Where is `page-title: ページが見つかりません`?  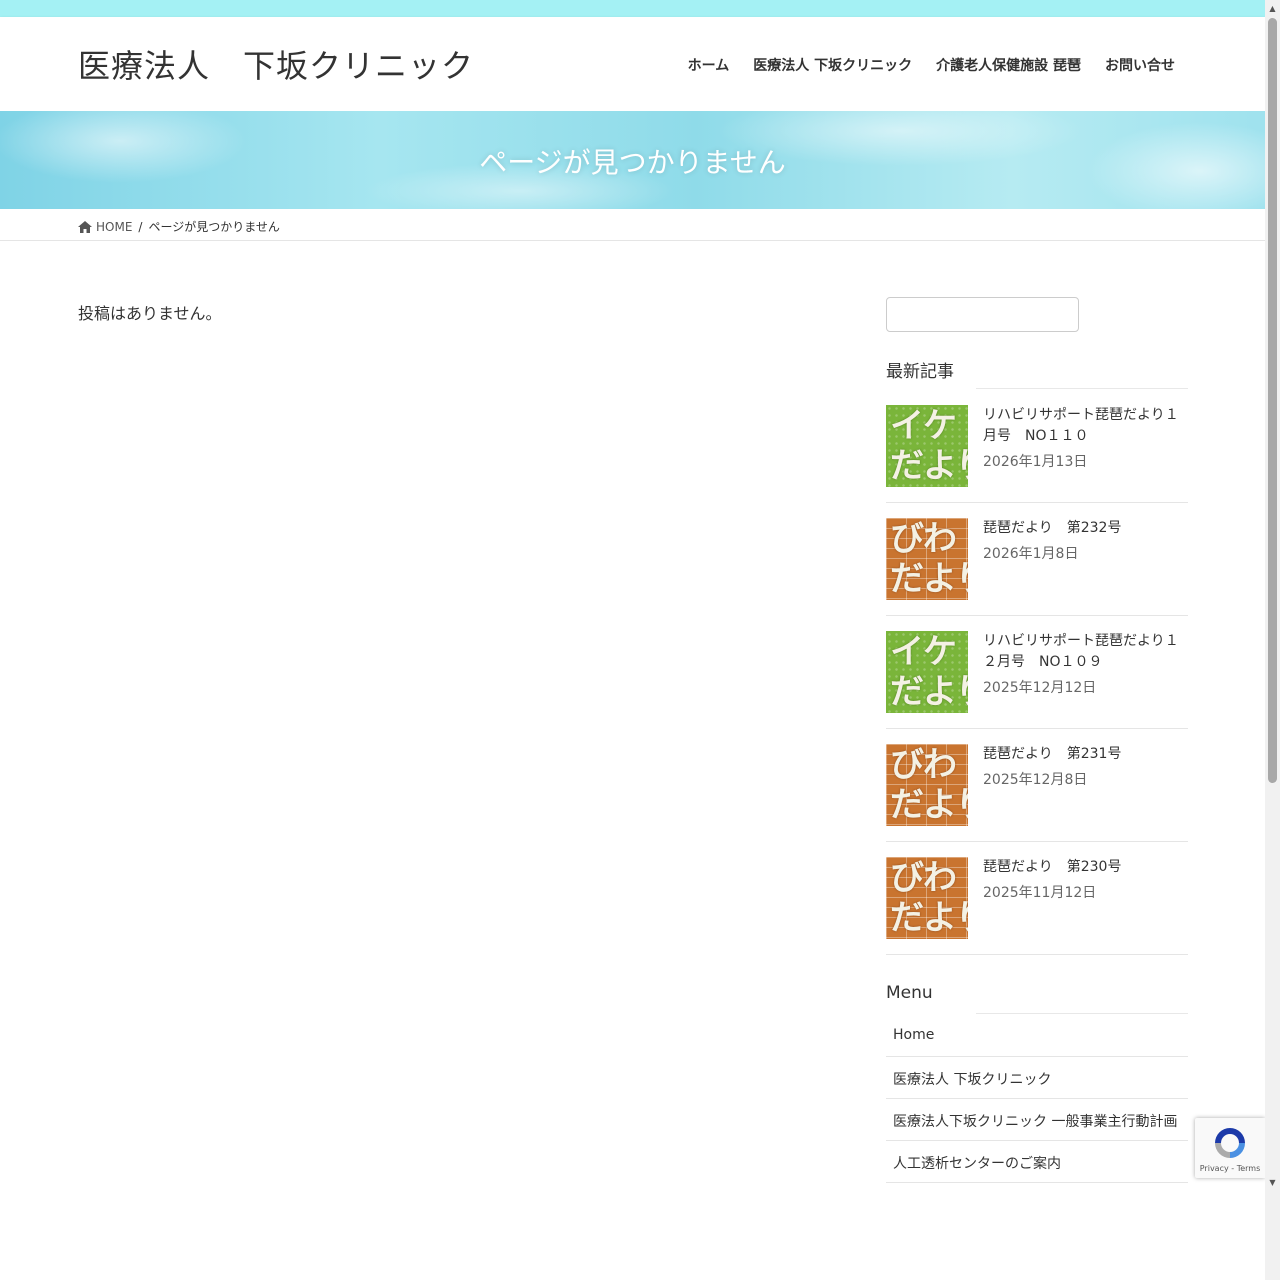
page-title: ページが見つかりません is located at coordinates (632, 162).